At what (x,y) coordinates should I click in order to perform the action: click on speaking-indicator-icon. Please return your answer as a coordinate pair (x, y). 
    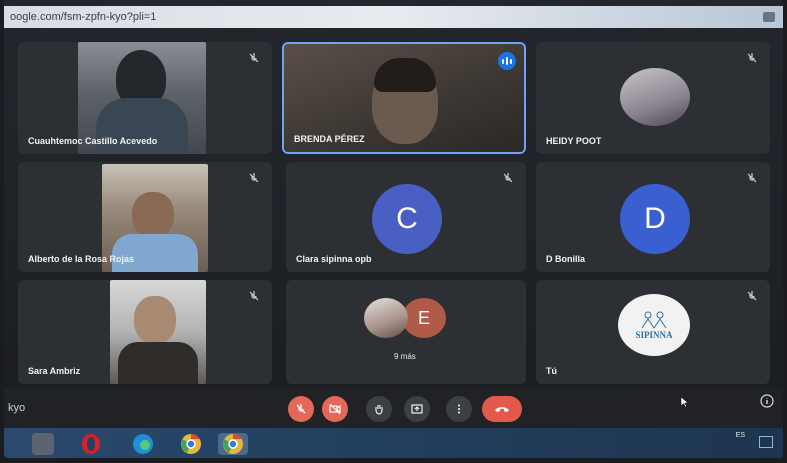
    Looking at the image, I should click on (507, 61).